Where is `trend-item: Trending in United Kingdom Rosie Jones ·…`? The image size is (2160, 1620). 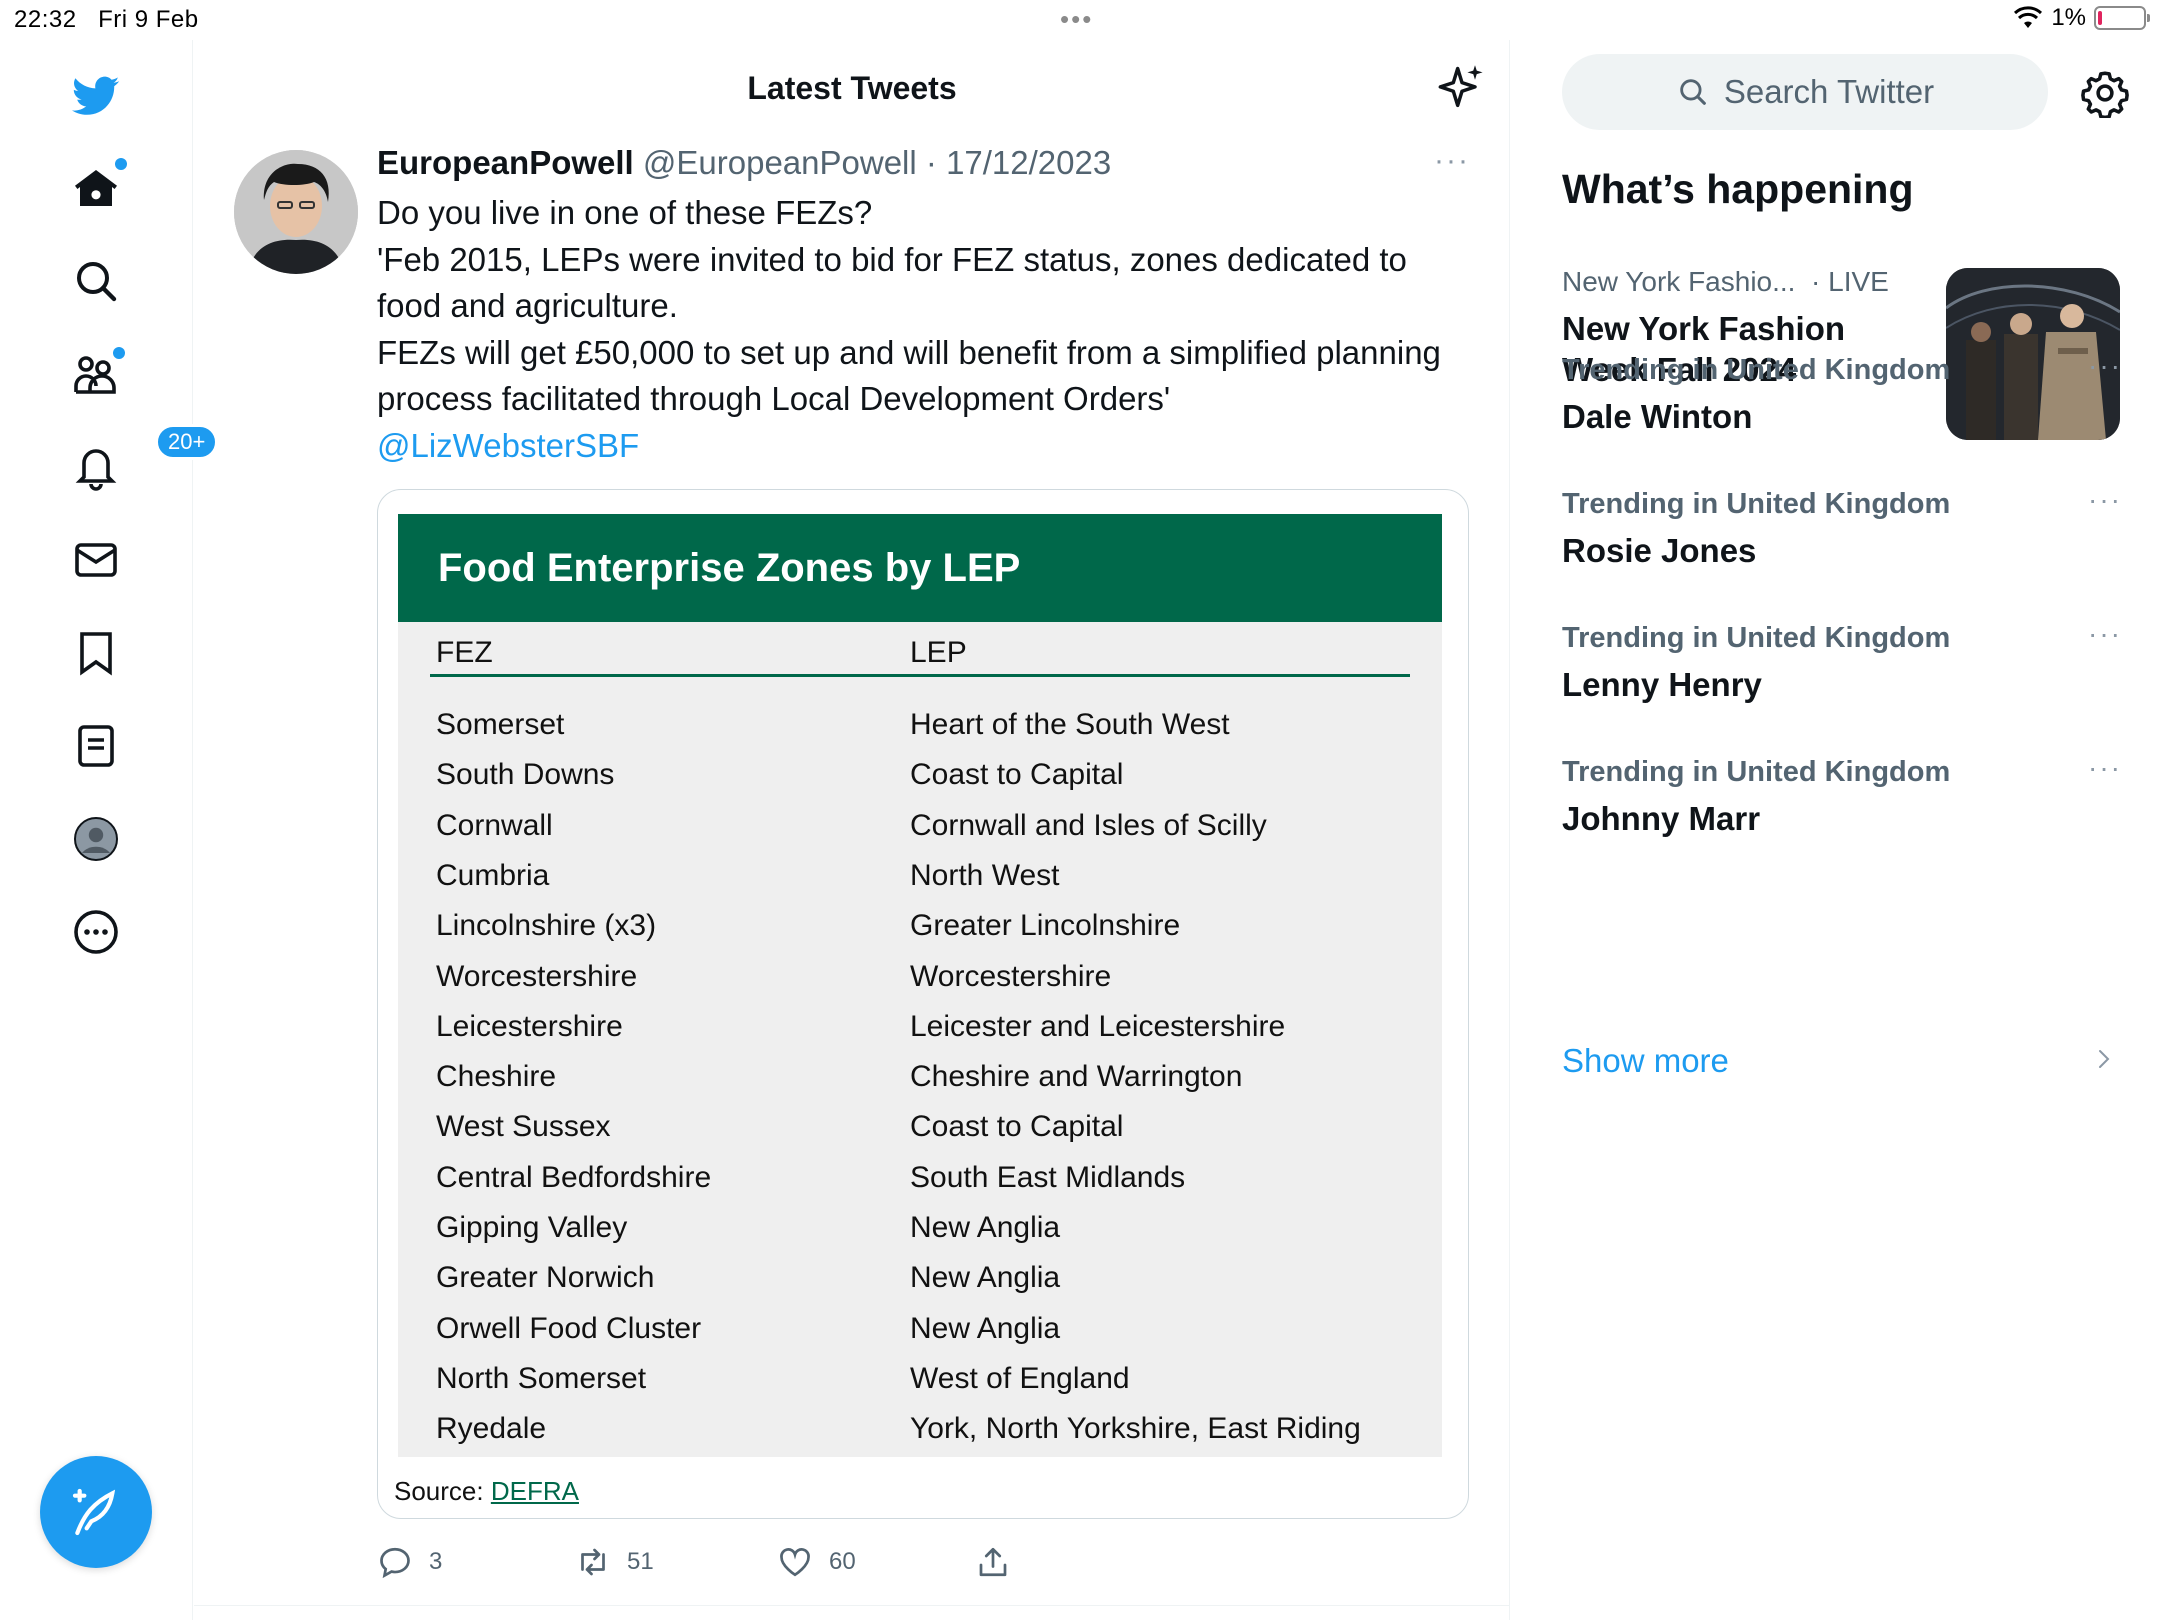 trend-item: Trending in United Kingdom Rosie Jones ·… is located at coordinates (1842, 536).